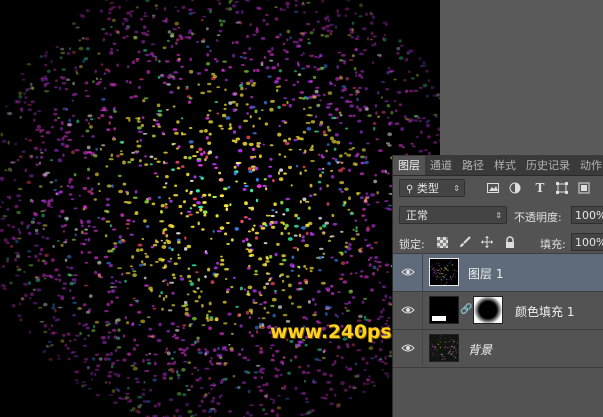 The width and height of the screenshot is (603, 417). Describe the element at coordinates (587, 242) in the screenshot. I see `fill-input: 100%` at that location.